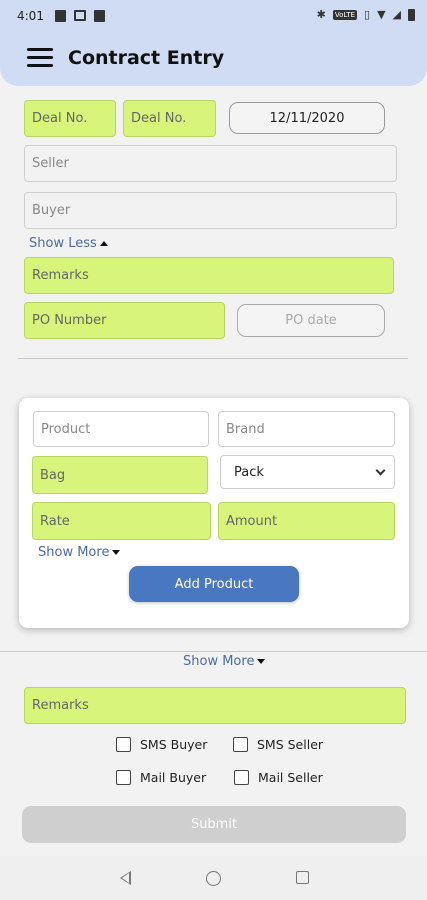 The image size is (427, 900). What do you see at coordinates (121, 429) in the screenshot?
I see `product-input: Product` at bounding box center [121, 429].